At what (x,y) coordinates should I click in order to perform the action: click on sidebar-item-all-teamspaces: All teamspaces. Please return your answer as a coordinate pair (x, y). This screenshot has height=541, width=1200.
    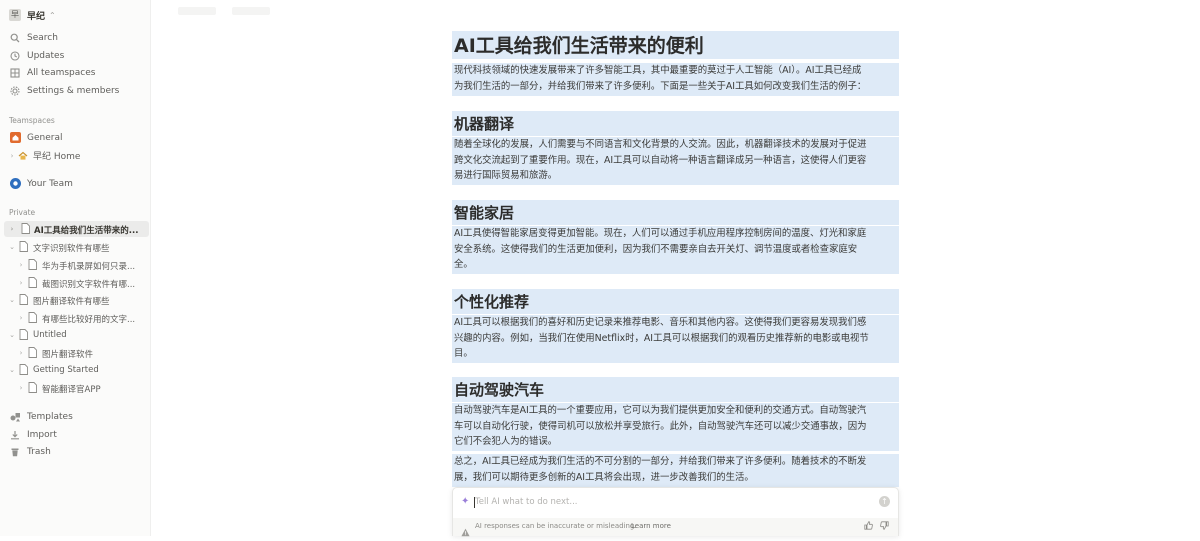
    Looking at the image, I should click on (75, 72).